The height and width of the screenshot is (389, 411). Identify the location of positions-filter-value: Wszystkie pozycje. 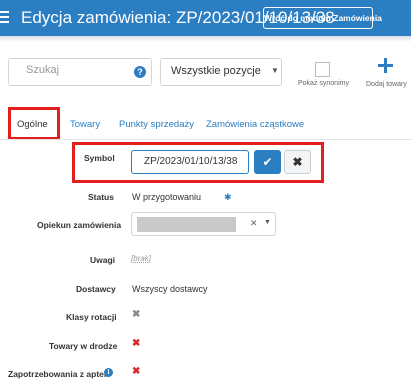
(216, 71).